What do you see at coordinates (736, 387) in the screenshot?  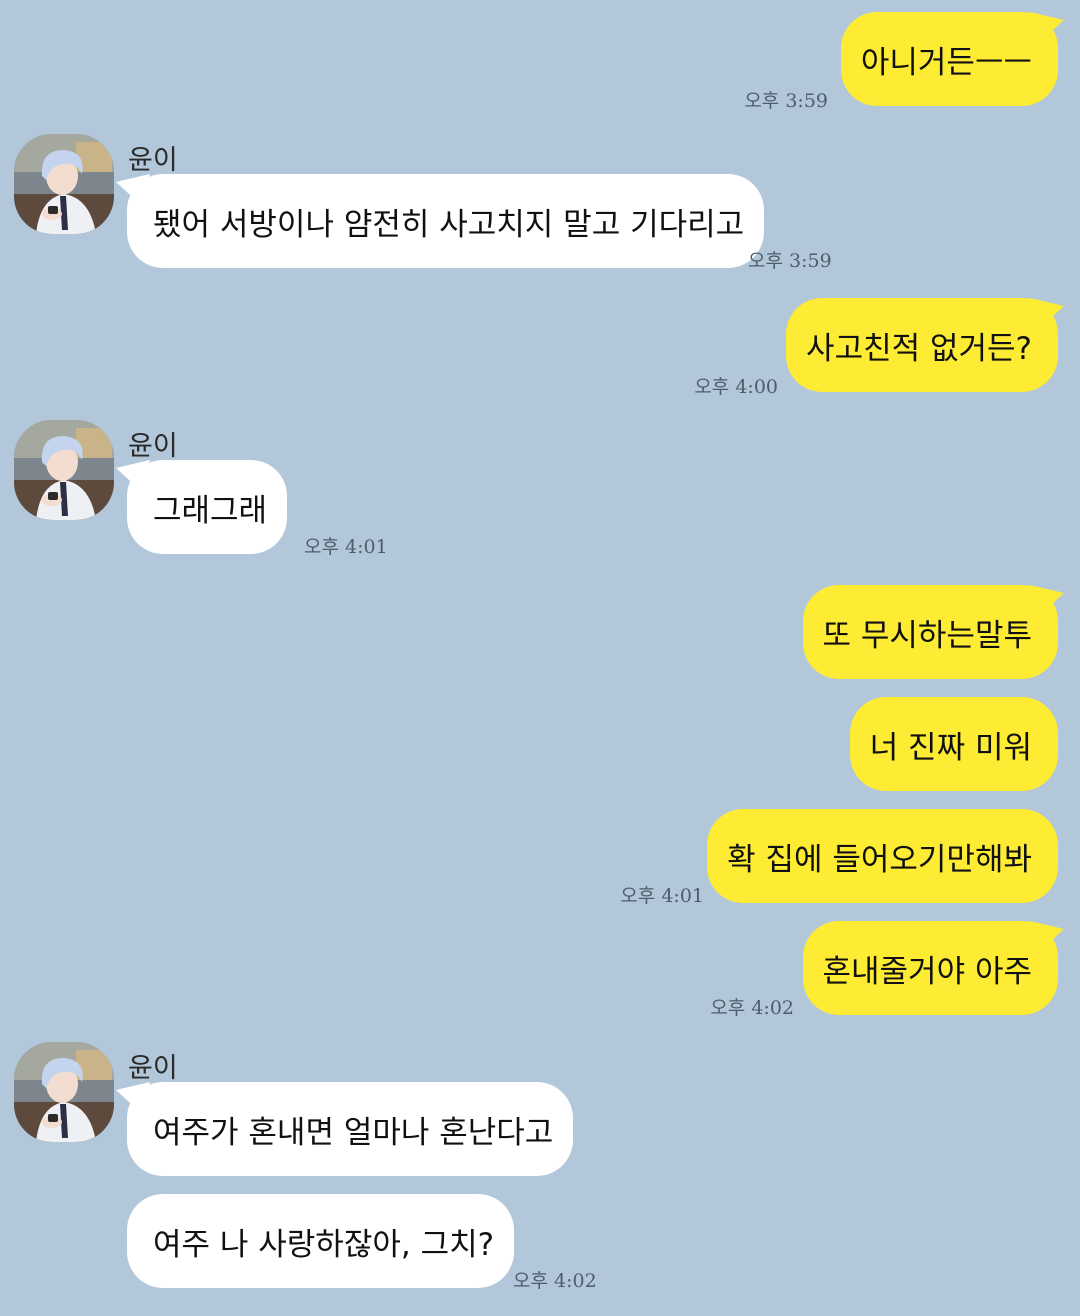 I see `message-timestamp: 오후 4:00` at bounding box center [736, 387].